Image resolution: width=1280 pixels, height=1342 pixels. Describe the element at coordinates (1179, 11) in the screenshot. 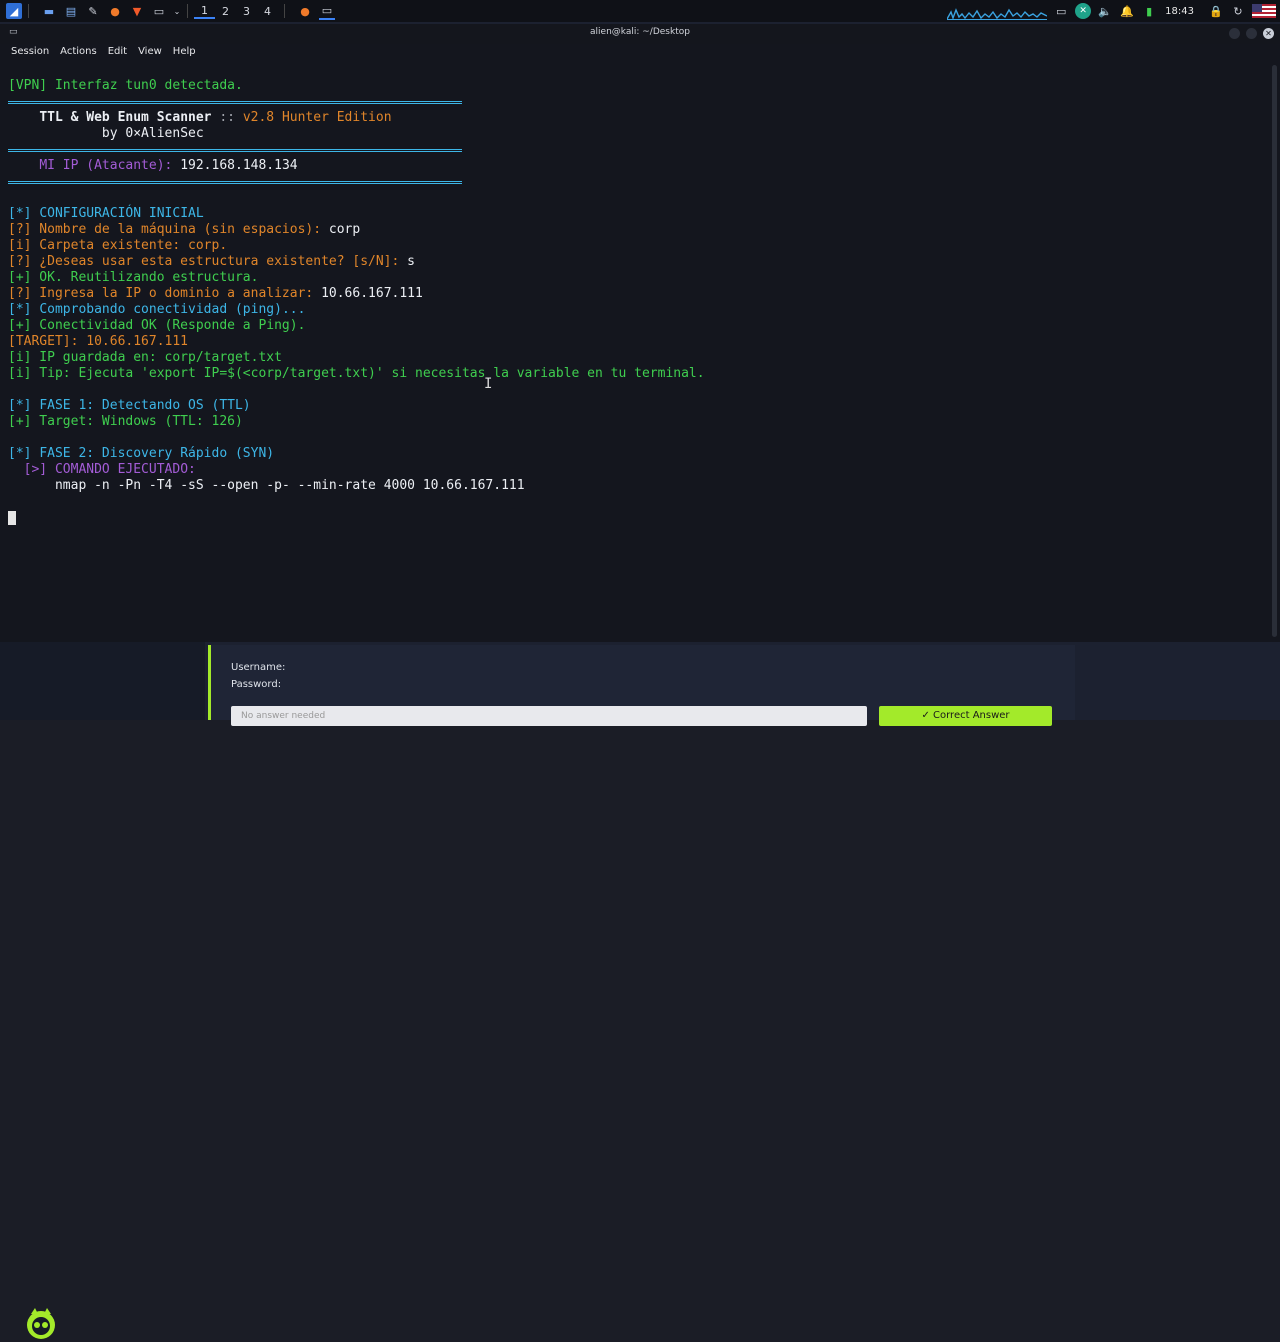

I see `clock: 18:43` at that location.